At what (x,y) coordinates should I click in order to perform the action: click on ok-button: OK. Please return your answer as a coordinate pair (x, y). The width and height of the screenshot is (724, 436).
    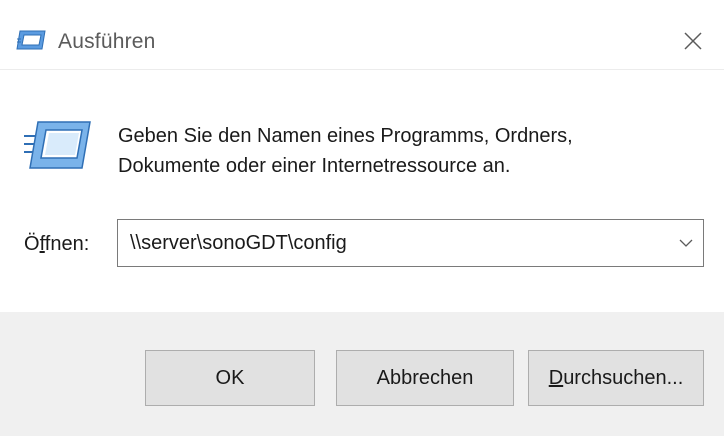
    Looking at the image, I should click on (230, 378).